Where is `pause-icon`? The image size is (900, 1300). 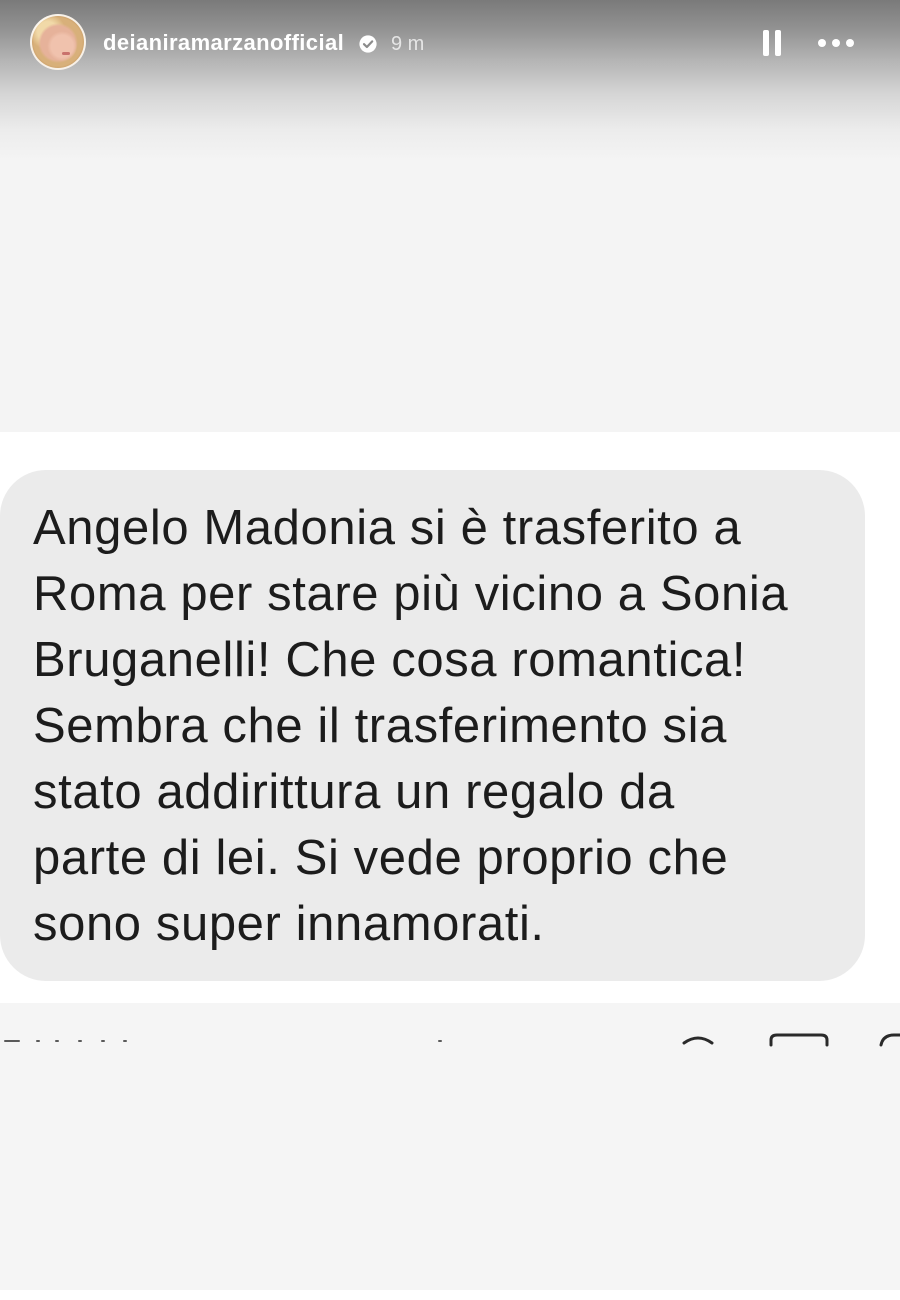
pause-icon is located at coordinates (772, 43).